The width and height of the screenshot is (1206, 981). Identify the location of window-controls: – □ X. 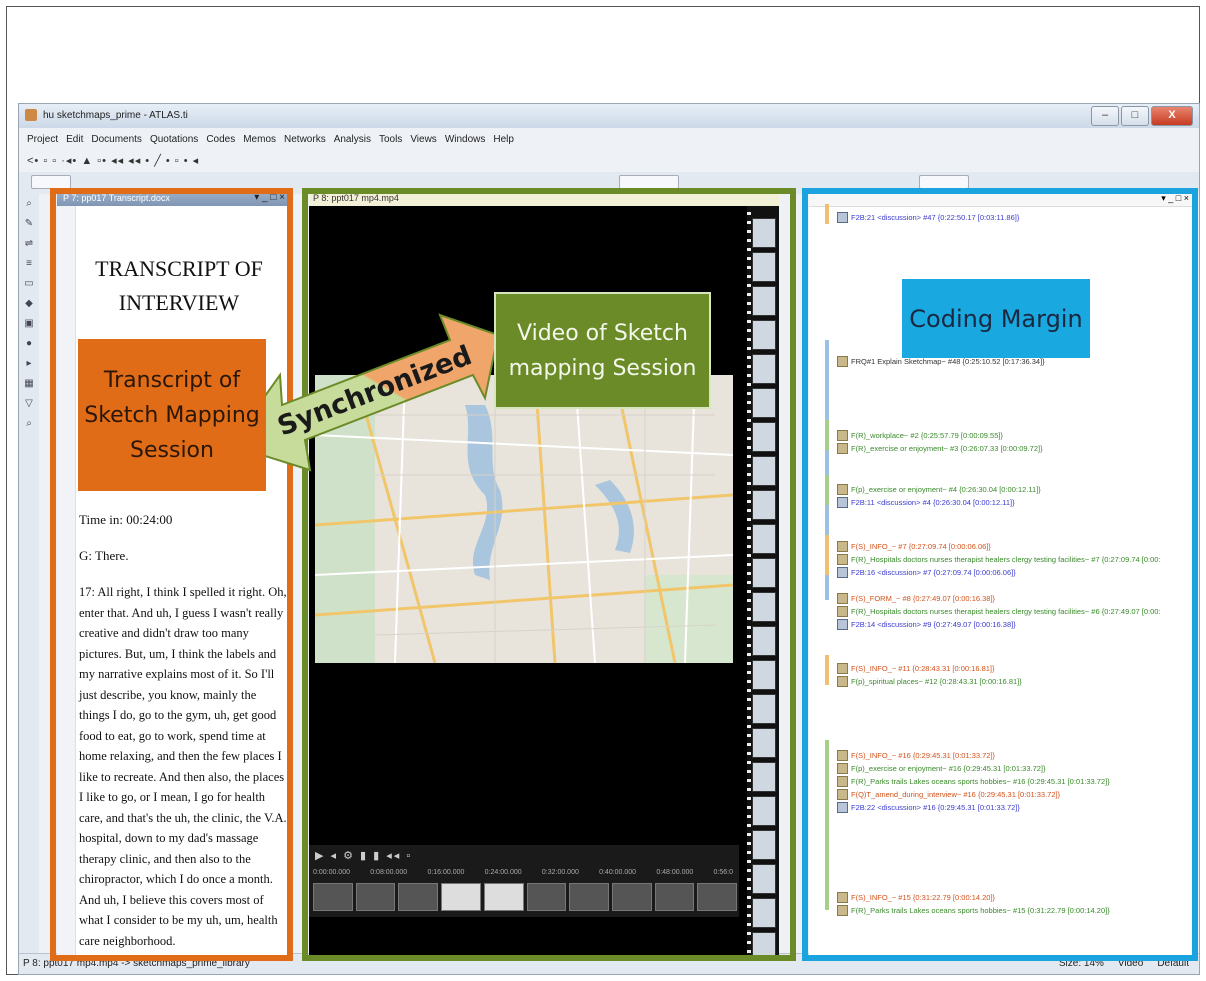
(1142, 116).